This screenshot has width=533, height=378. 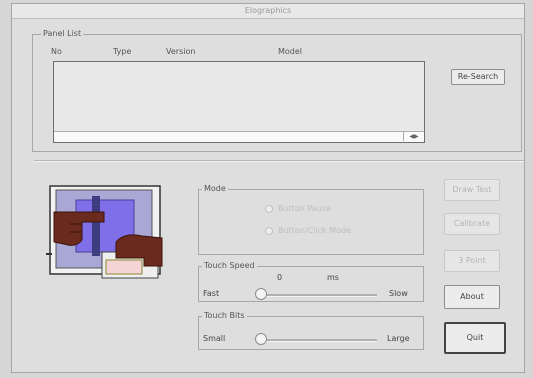 I want to click on about-button: About, so click(x=472, y=297).